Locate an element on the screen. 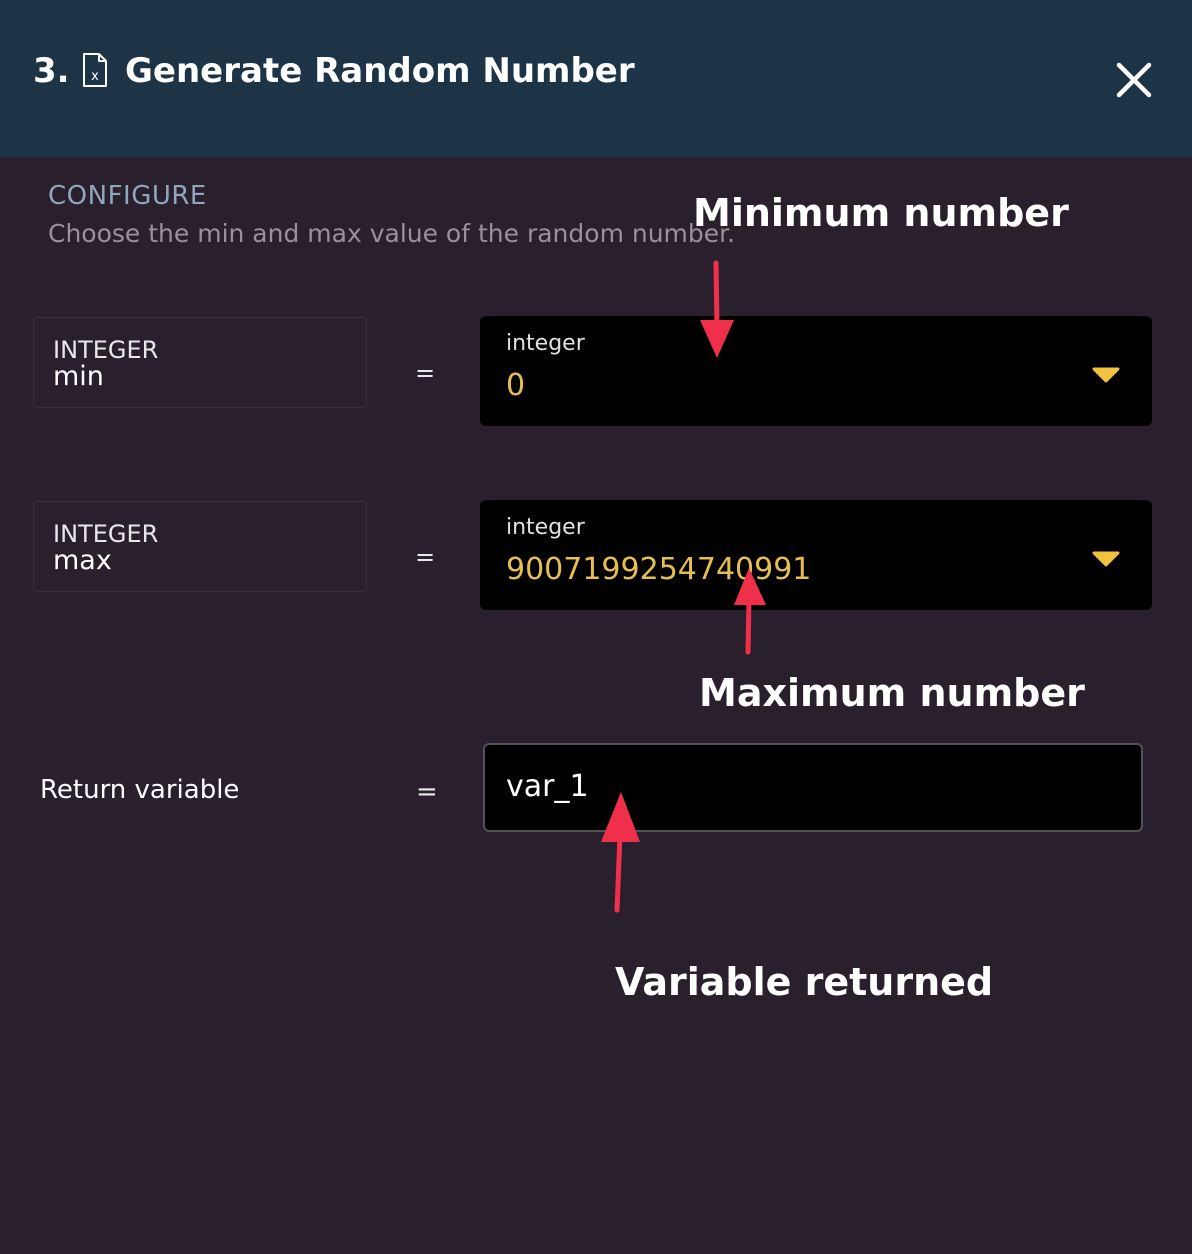 The width and height of the screenshot is (1192, 1254). arrow-down-icon is located at coordinates (717, 309).